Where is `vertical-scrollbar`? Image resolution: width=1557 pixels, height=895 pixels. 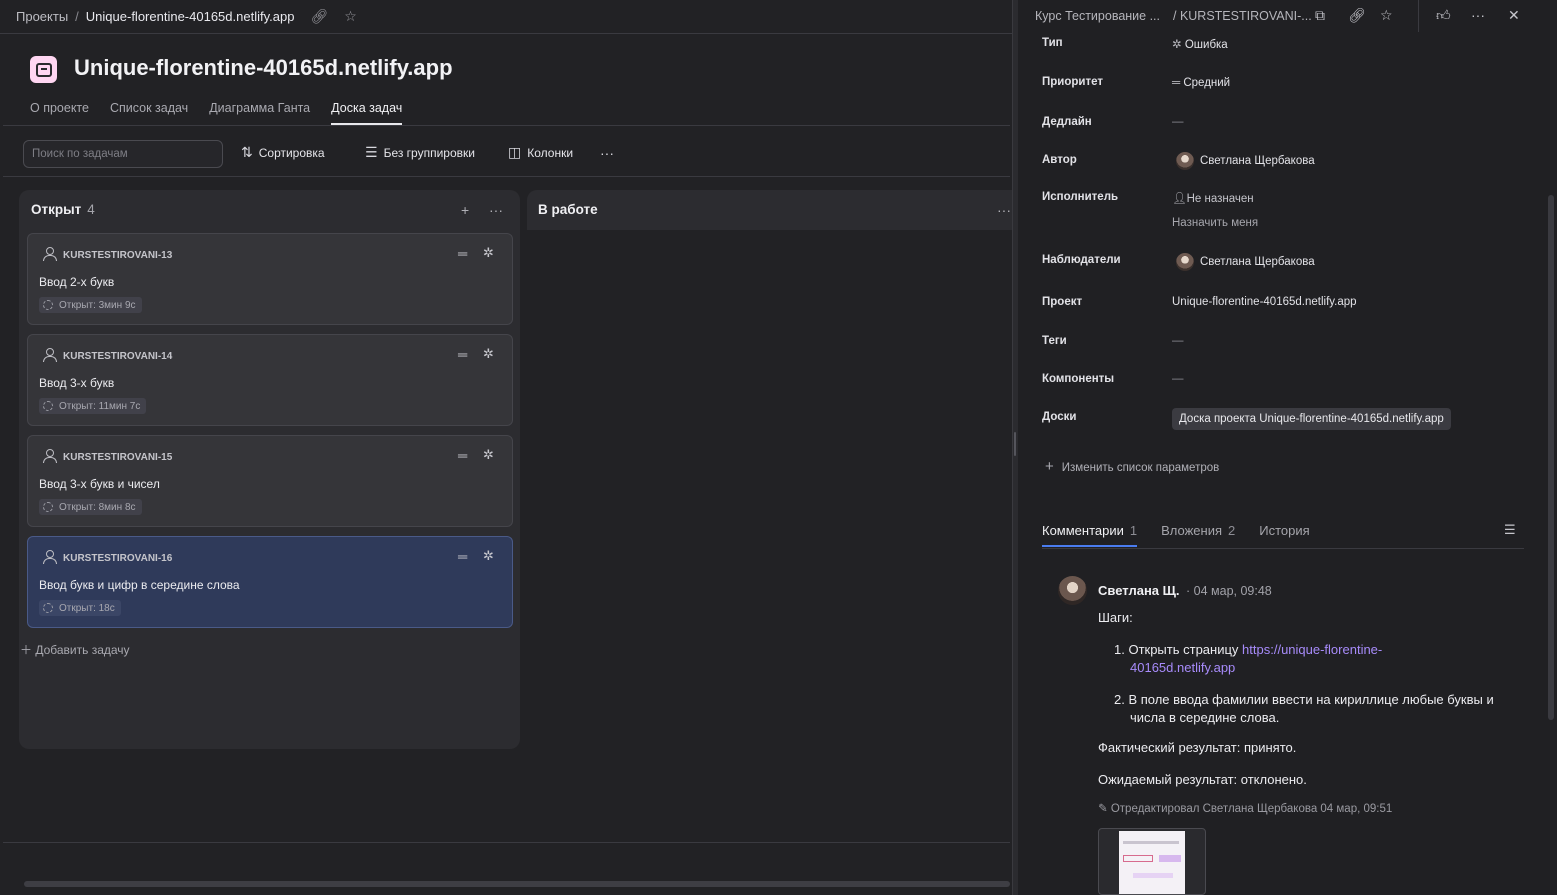
vertical-scrollbar is located at coordinates (1551, 457).